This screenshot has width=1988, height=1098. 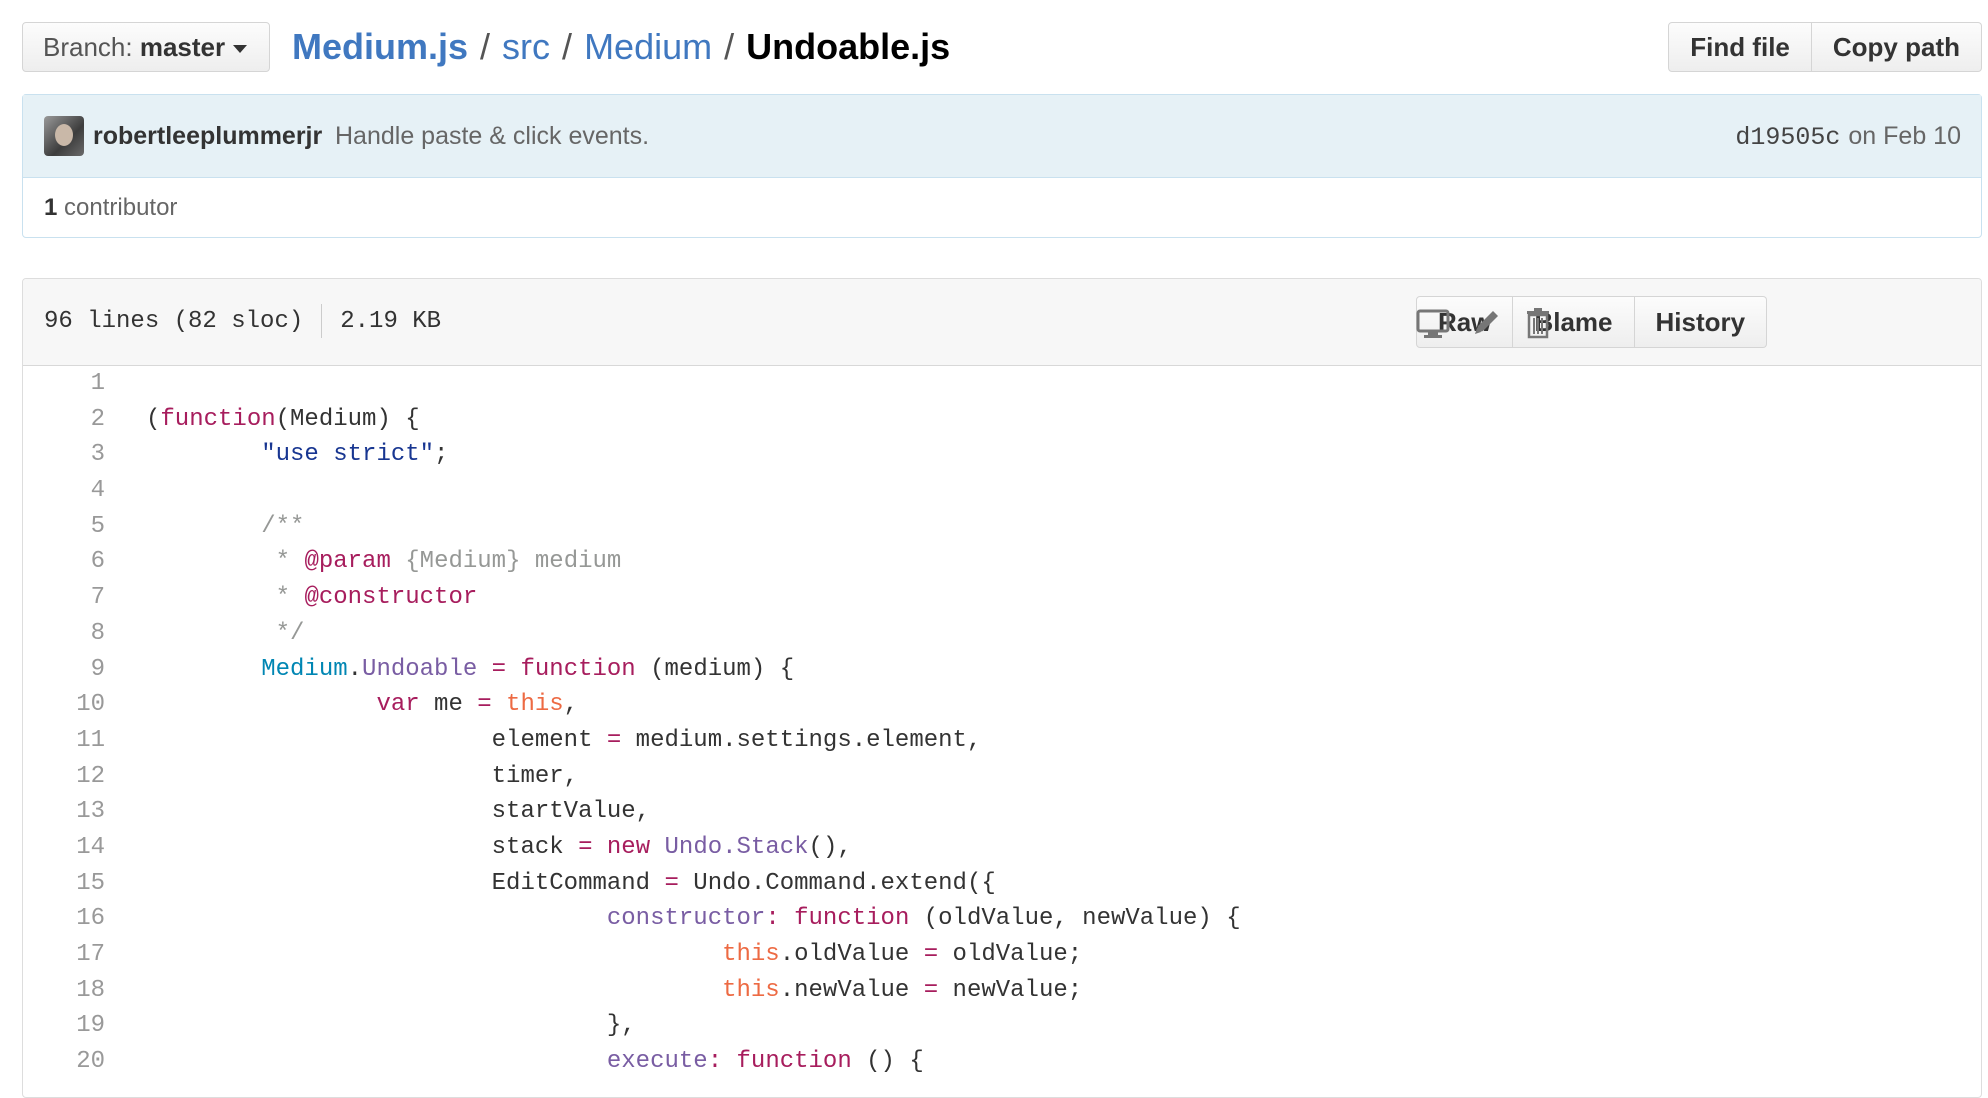 What do you see at coordinates (64, 491) in the screenshot?
I see `line-number: 4` at bounding box center [64, 491].